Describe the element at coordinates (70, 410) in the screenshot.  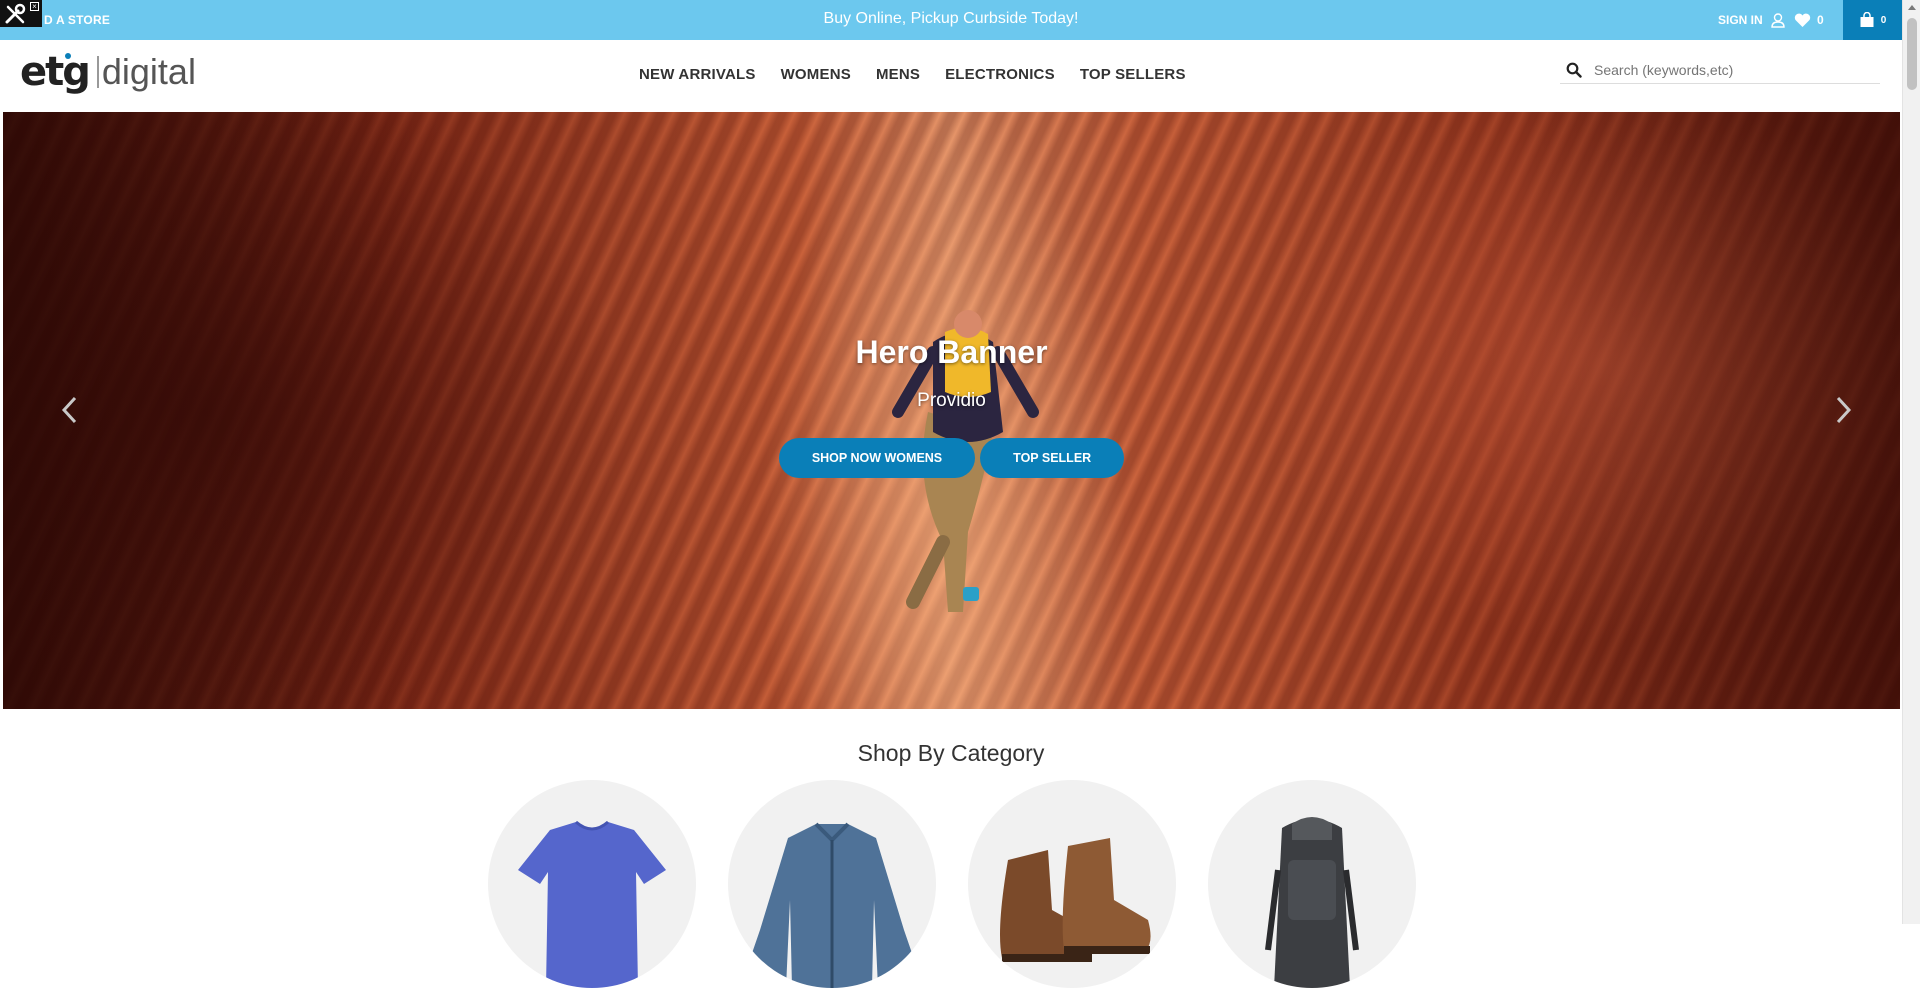
I see `chevron-left-icon` at that location.